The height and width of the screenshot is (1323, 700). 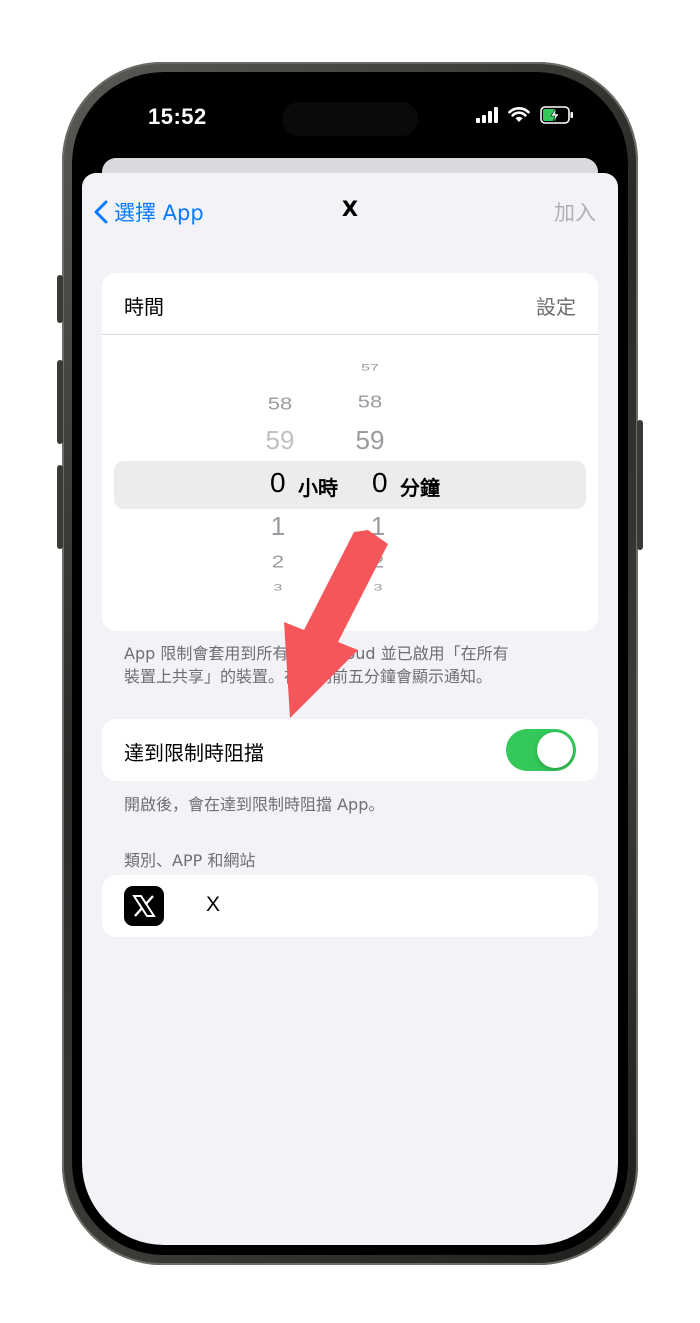 I want to click on minute-option: 59, so click(x=370, y=440).